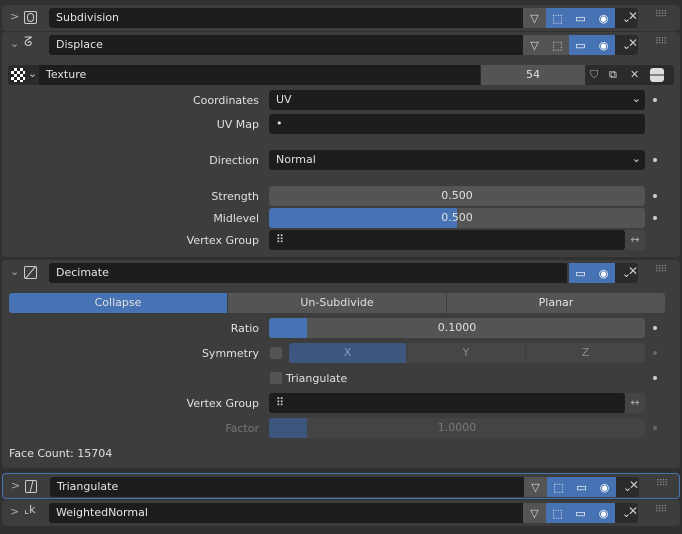 The width and height of the screenshot is (682, 534). I want to click on mode-unsubdivide-tab: Un-Subdivide, so click(337, 303).